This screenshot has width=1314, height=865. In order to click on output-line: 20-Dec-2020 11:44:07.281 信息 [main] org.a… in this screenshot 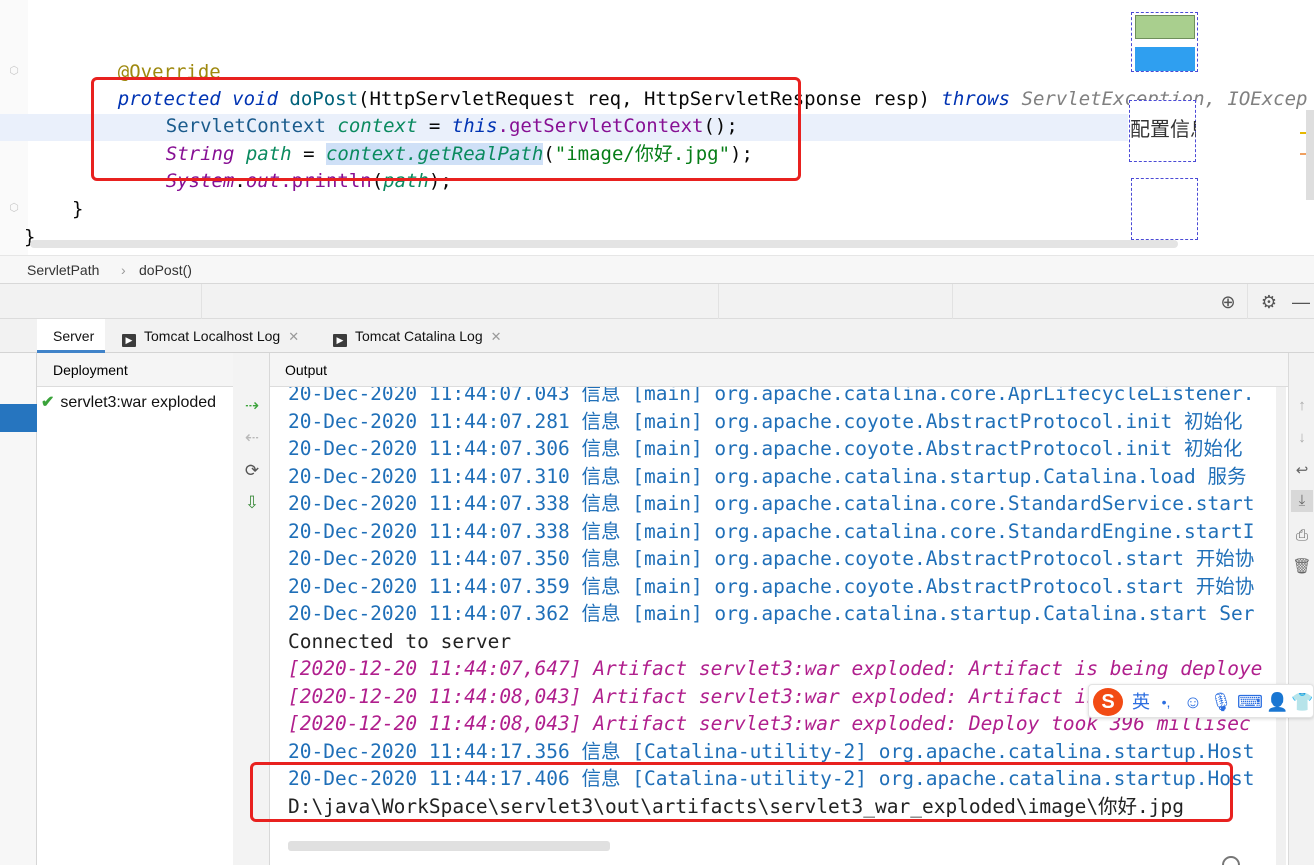, I will do `click(765, 421)`.